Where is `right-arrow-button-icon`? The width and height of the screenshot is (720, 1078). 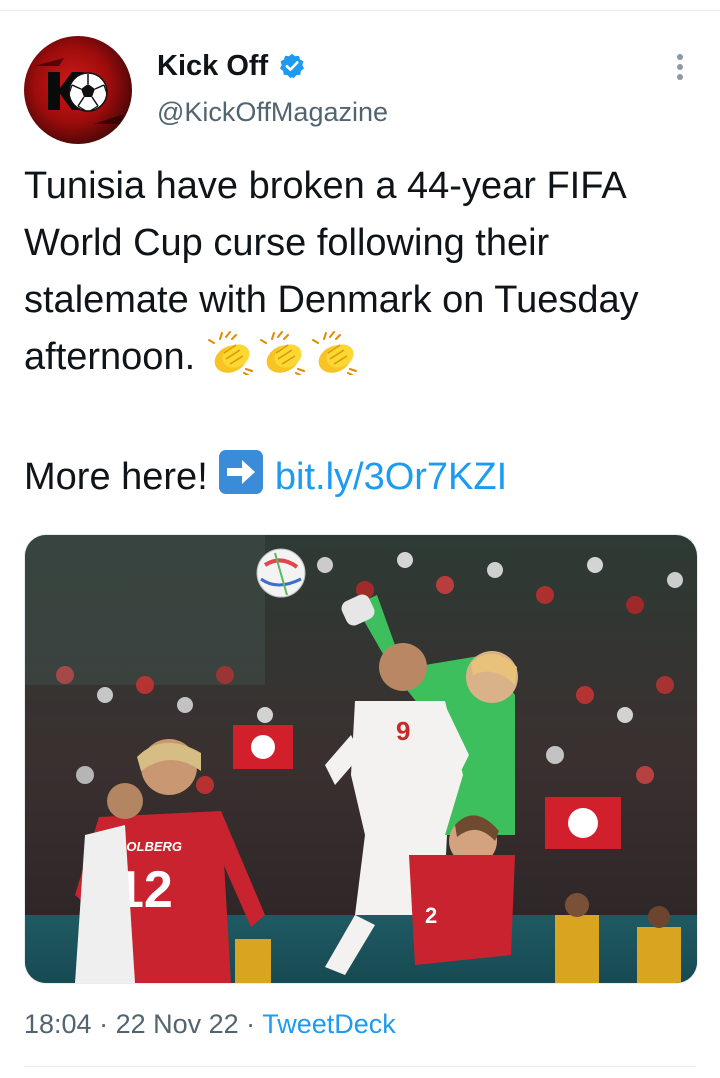 right-arrow-button-icon is located at coordinates (241, 480).